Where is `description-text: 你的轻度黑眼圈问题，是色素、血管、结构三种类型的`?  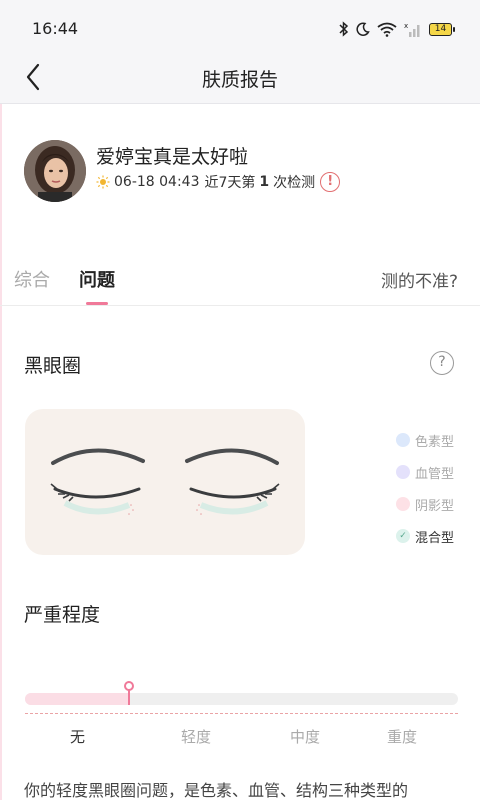
description-text: 你的轻度黑眼圈问题，是色素、血管、结构三种类型的 is located at coordinates (216, 790).